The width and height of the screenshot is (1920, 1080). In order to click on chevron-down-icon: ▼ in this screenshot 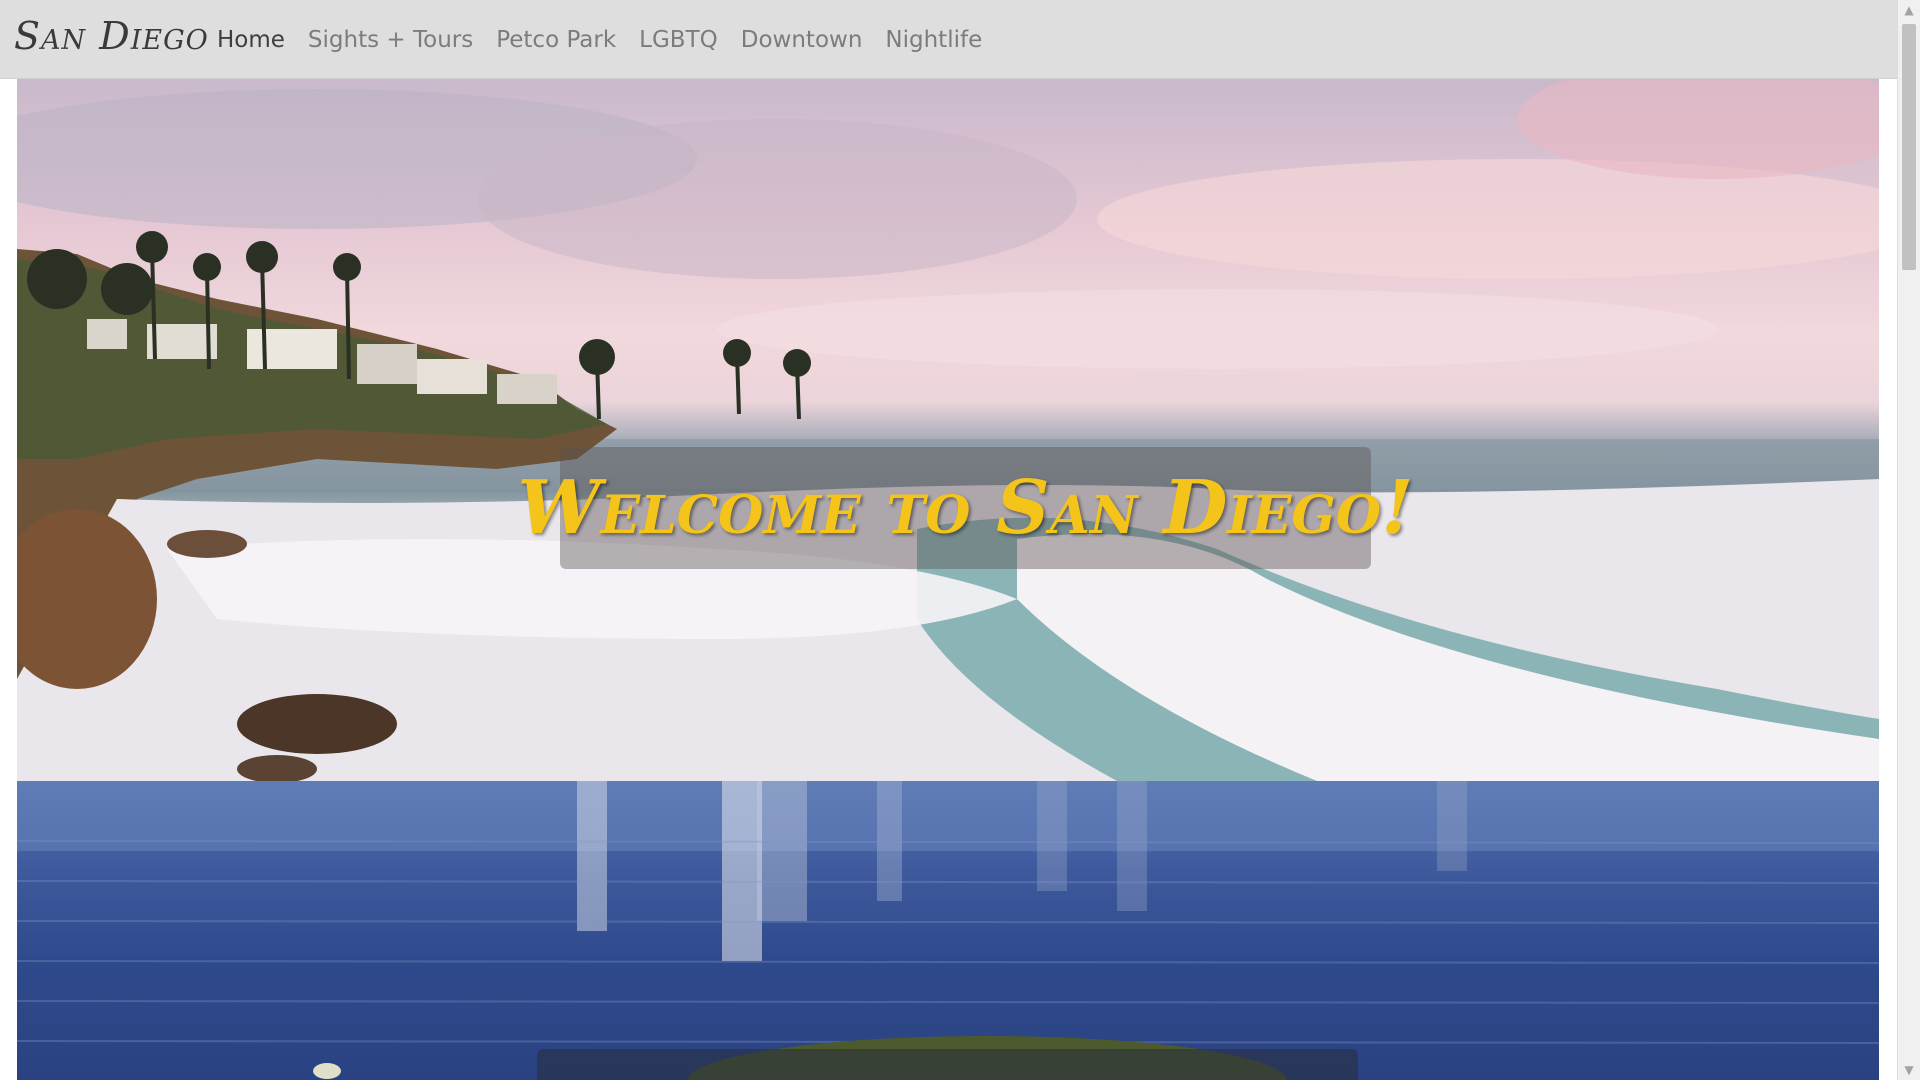, I will do `click(1909, 1070)`.